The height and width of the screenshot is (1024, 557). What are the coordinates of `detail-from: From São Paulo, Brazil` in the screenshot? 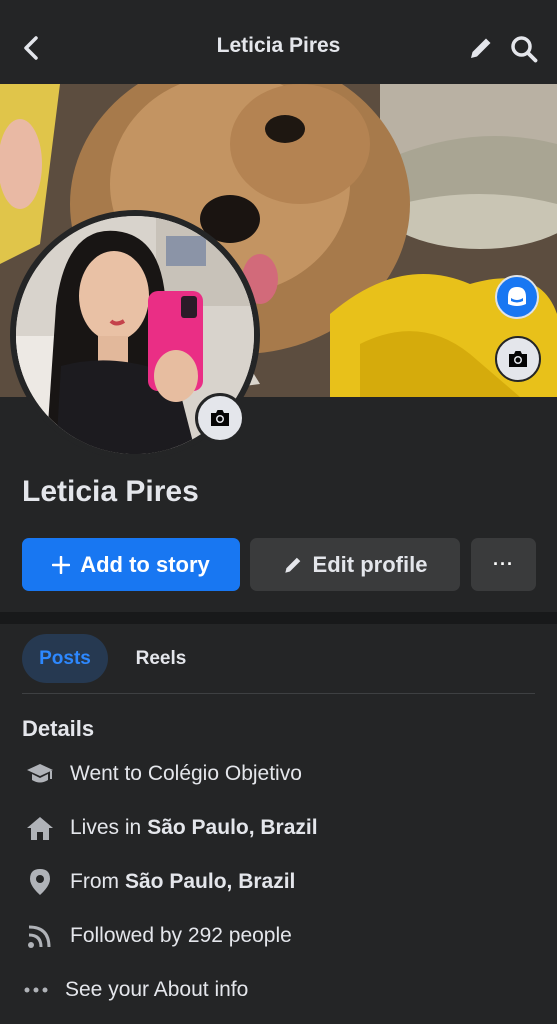 It's located at (159, 882).